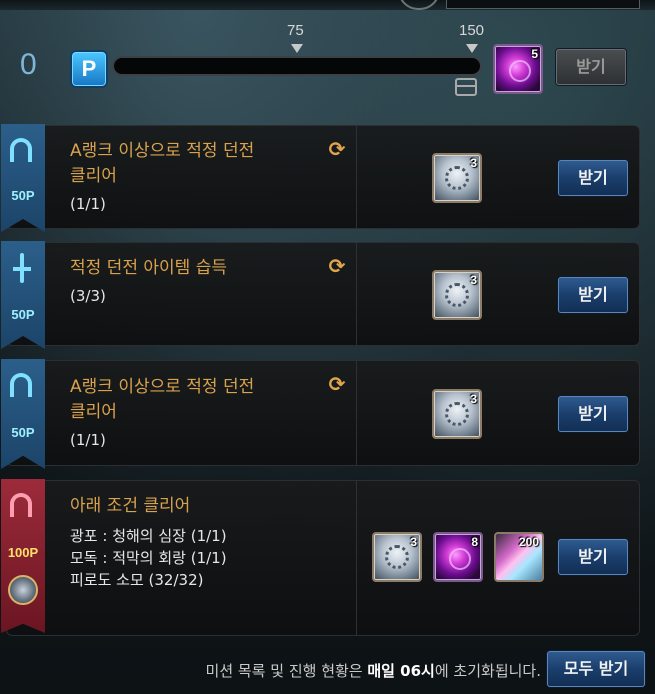  What do you see at coordinates (286, 671) in the screenshot?
I see `reset-notice-prefix: 미션 목록 및 진행 현황은` at bounding box center [286, 671].